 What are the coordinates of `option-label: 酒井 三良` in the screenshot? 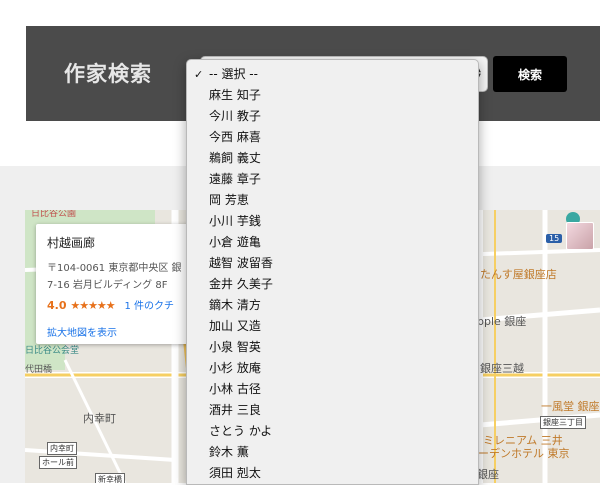 It's located at (235, 410).